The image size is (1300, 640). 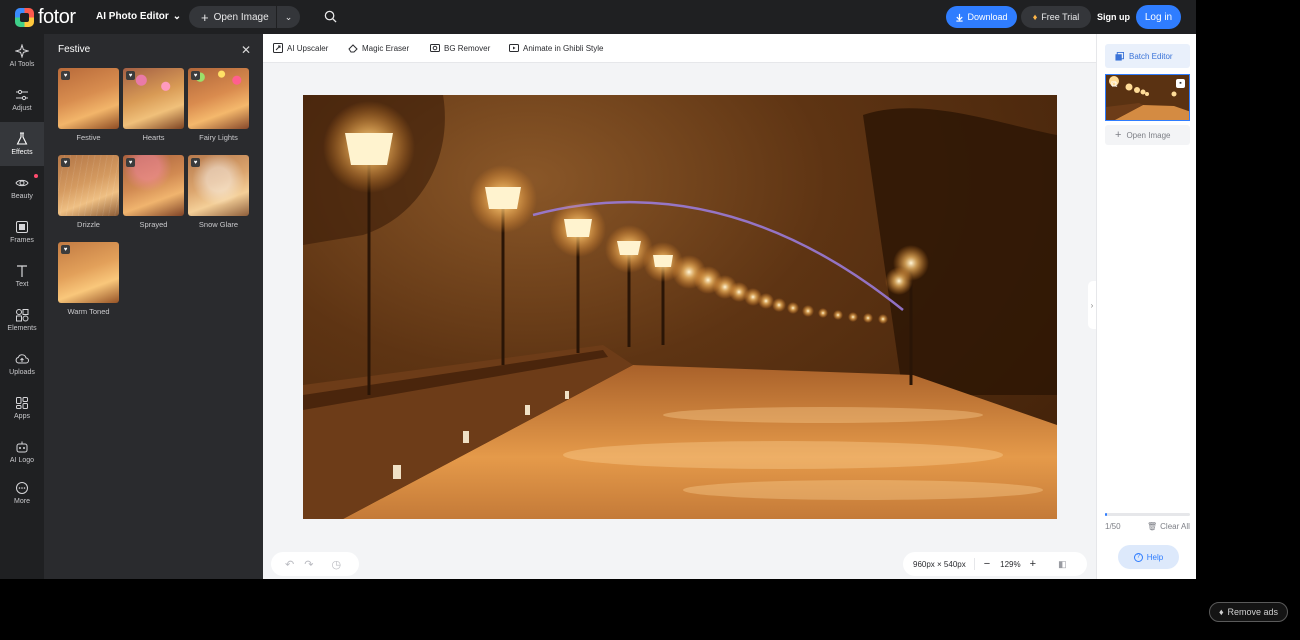 What do you see at coordinates (22, 372) in the screenshot?
I see `rail-item-label: Uploads` at bounding box center [22, 372].